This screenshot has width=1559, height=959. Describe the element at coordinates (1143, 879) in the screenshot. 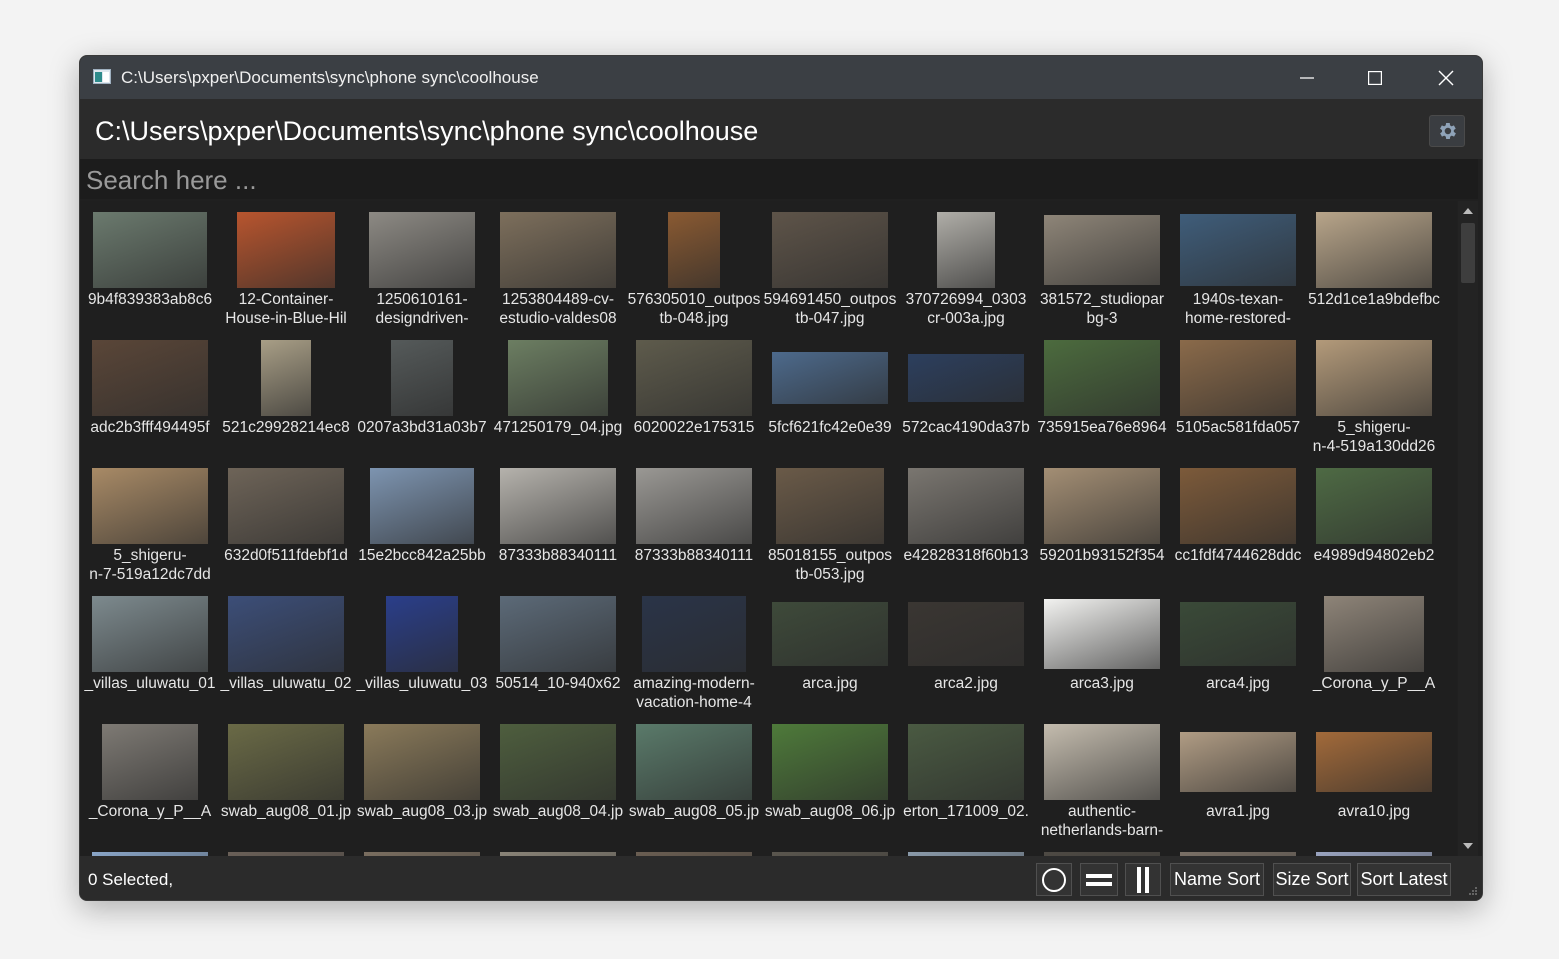

I see `vertical-layout-button` at that location.